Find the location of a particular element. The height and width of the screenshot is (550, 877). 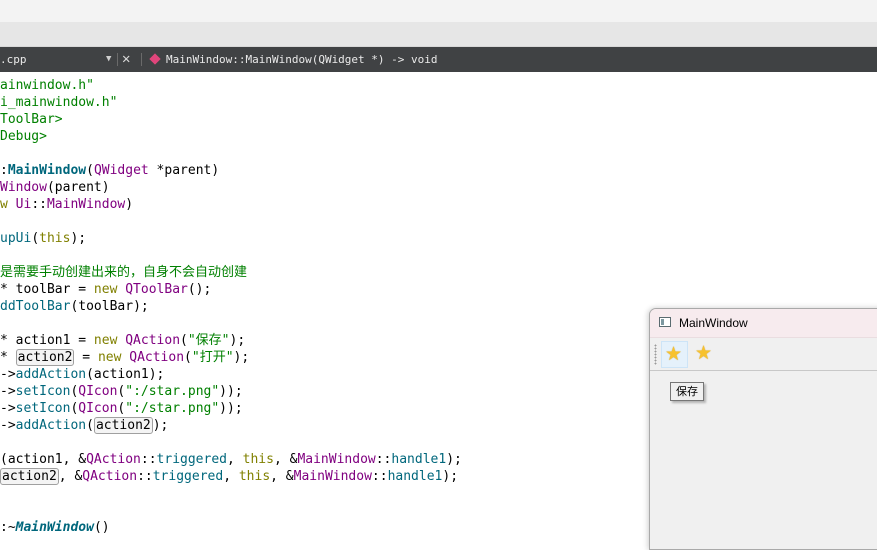

code-line: ainwindow.h" is located at coordinates (47, 85).